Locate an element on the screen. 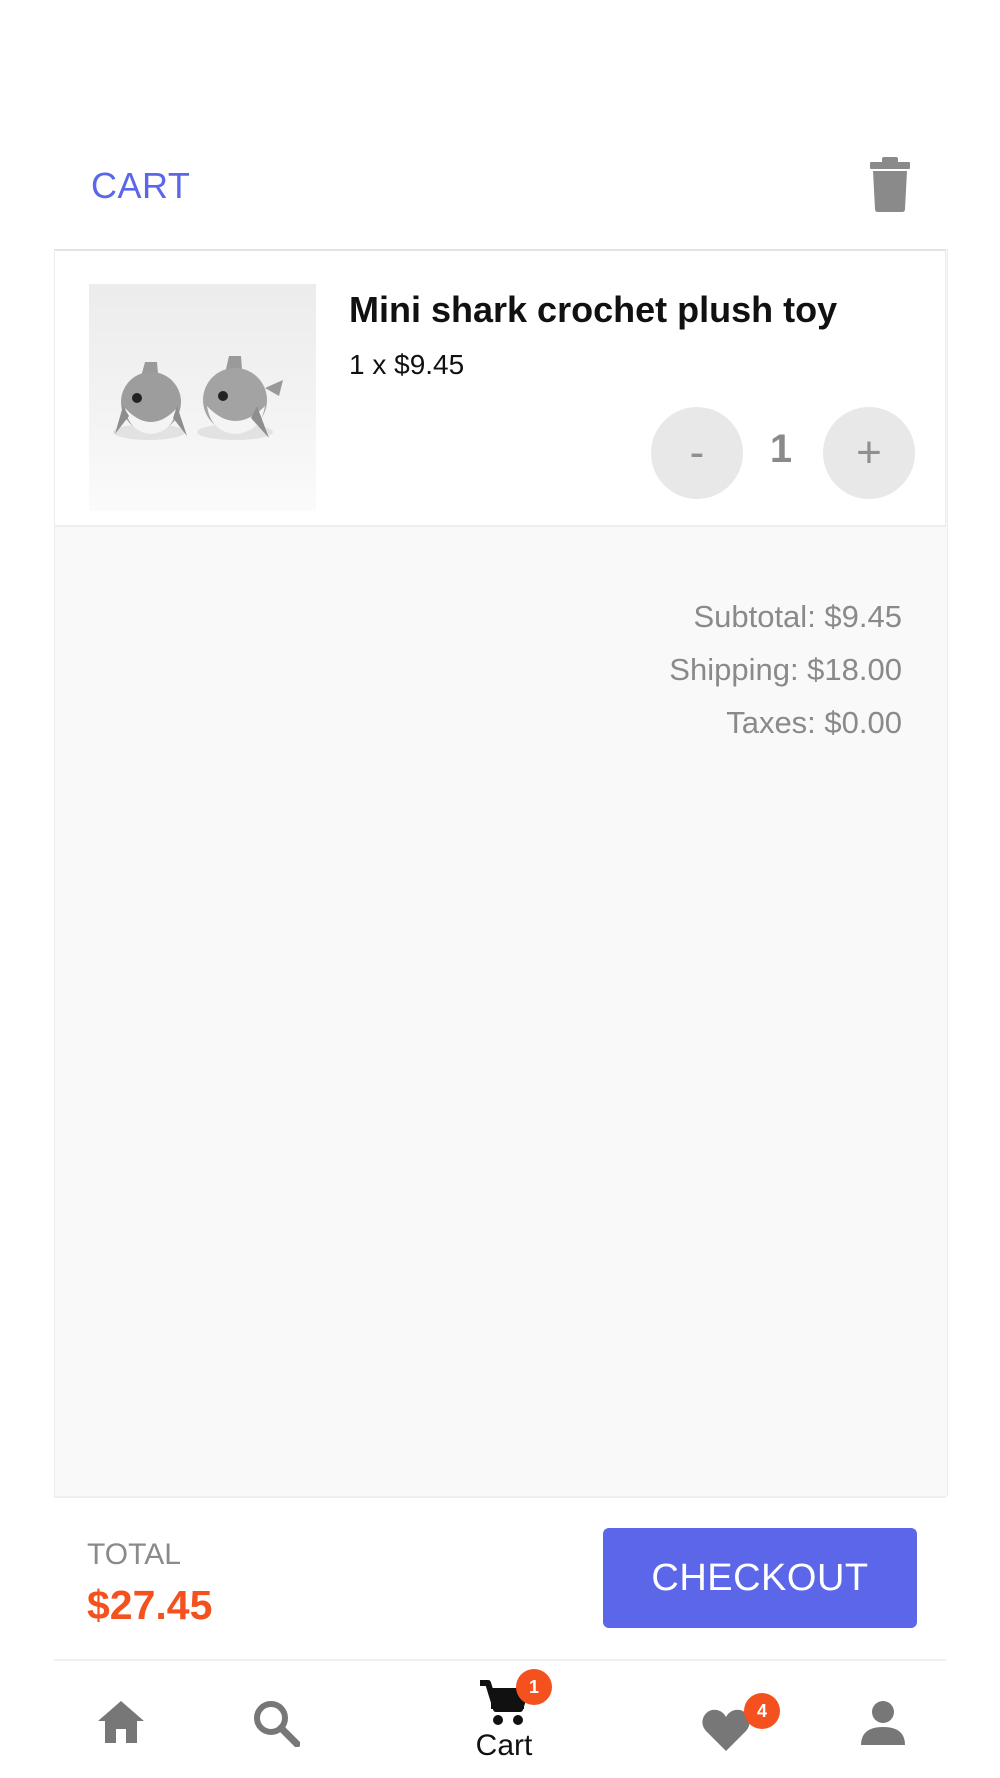  shipping-text: Shipping: $18.00 is located at coordinates (785, 669).